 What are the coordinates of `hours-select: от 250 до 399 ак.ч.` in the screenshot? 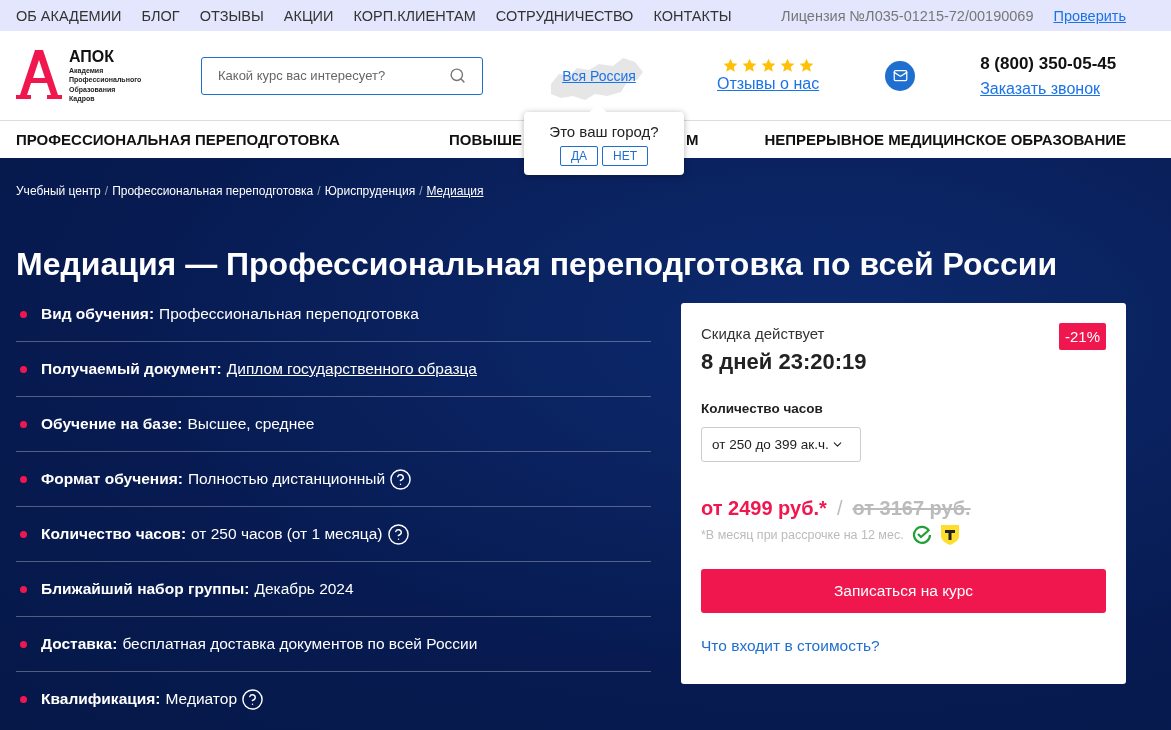 It's located at (781, 444).